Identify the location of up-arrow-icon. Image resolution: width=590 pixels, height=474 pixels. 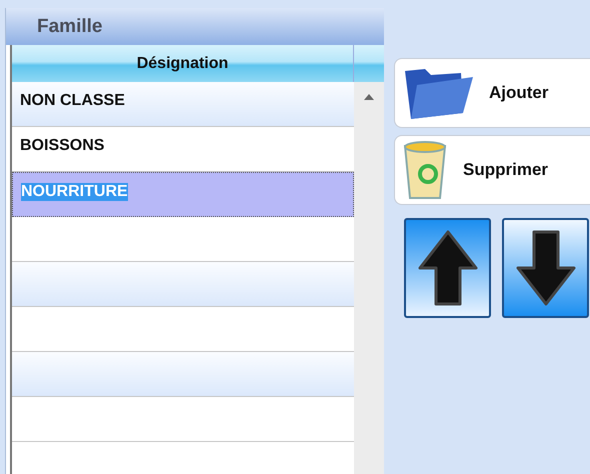
(448, 268).